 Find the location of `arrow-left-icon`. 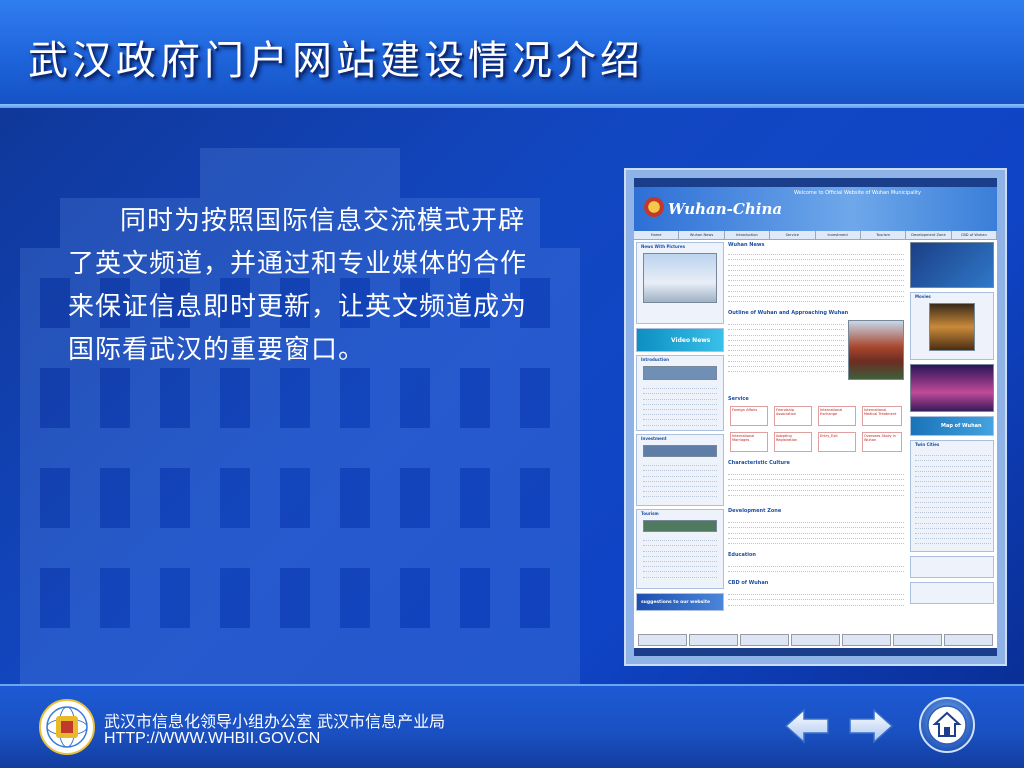

arrow-left-icon is located at coordinates (807, 726).